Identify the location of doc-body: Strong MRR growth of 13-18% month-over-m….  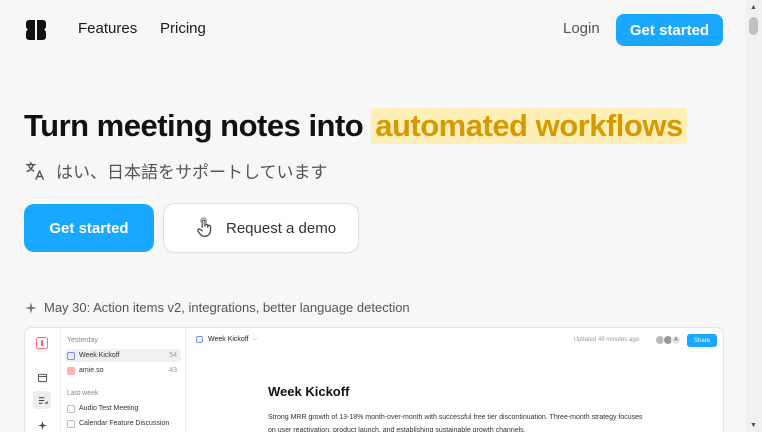
(455, 423).